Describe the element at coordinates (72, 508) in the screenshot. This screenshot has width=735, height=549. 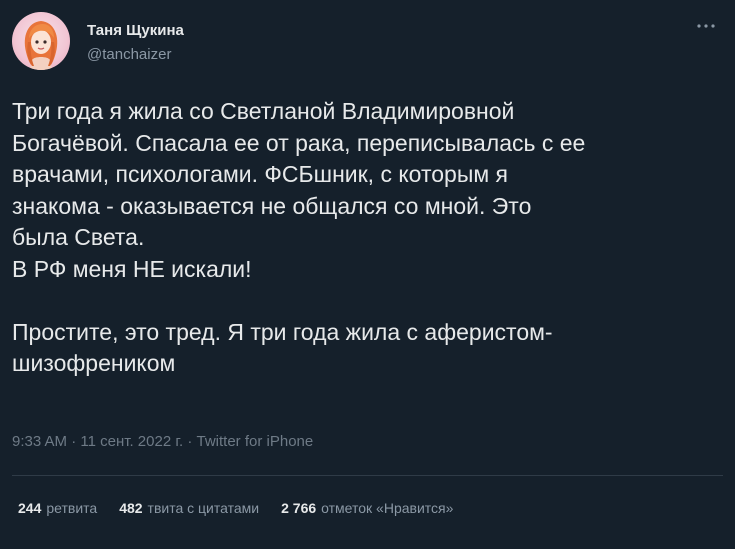
I see `retweets-label: ретвита` at that location.